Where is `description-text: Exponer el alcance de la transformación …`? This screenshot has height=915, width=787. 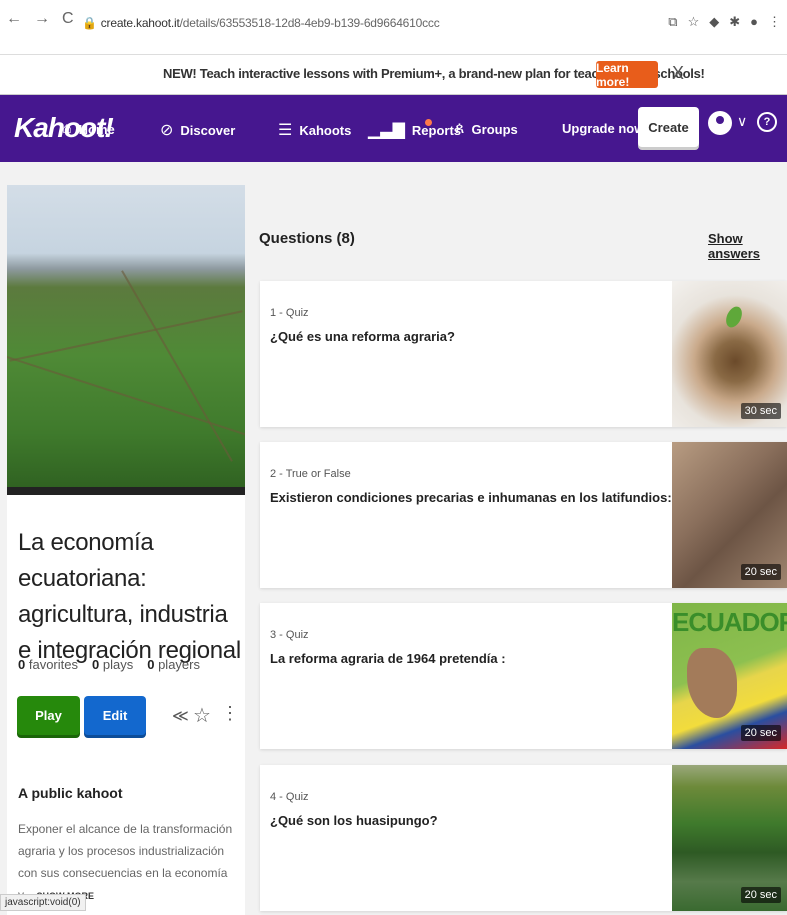 description-text: Exponer el alcance de la transformación … is located at coordinates (125, 862).